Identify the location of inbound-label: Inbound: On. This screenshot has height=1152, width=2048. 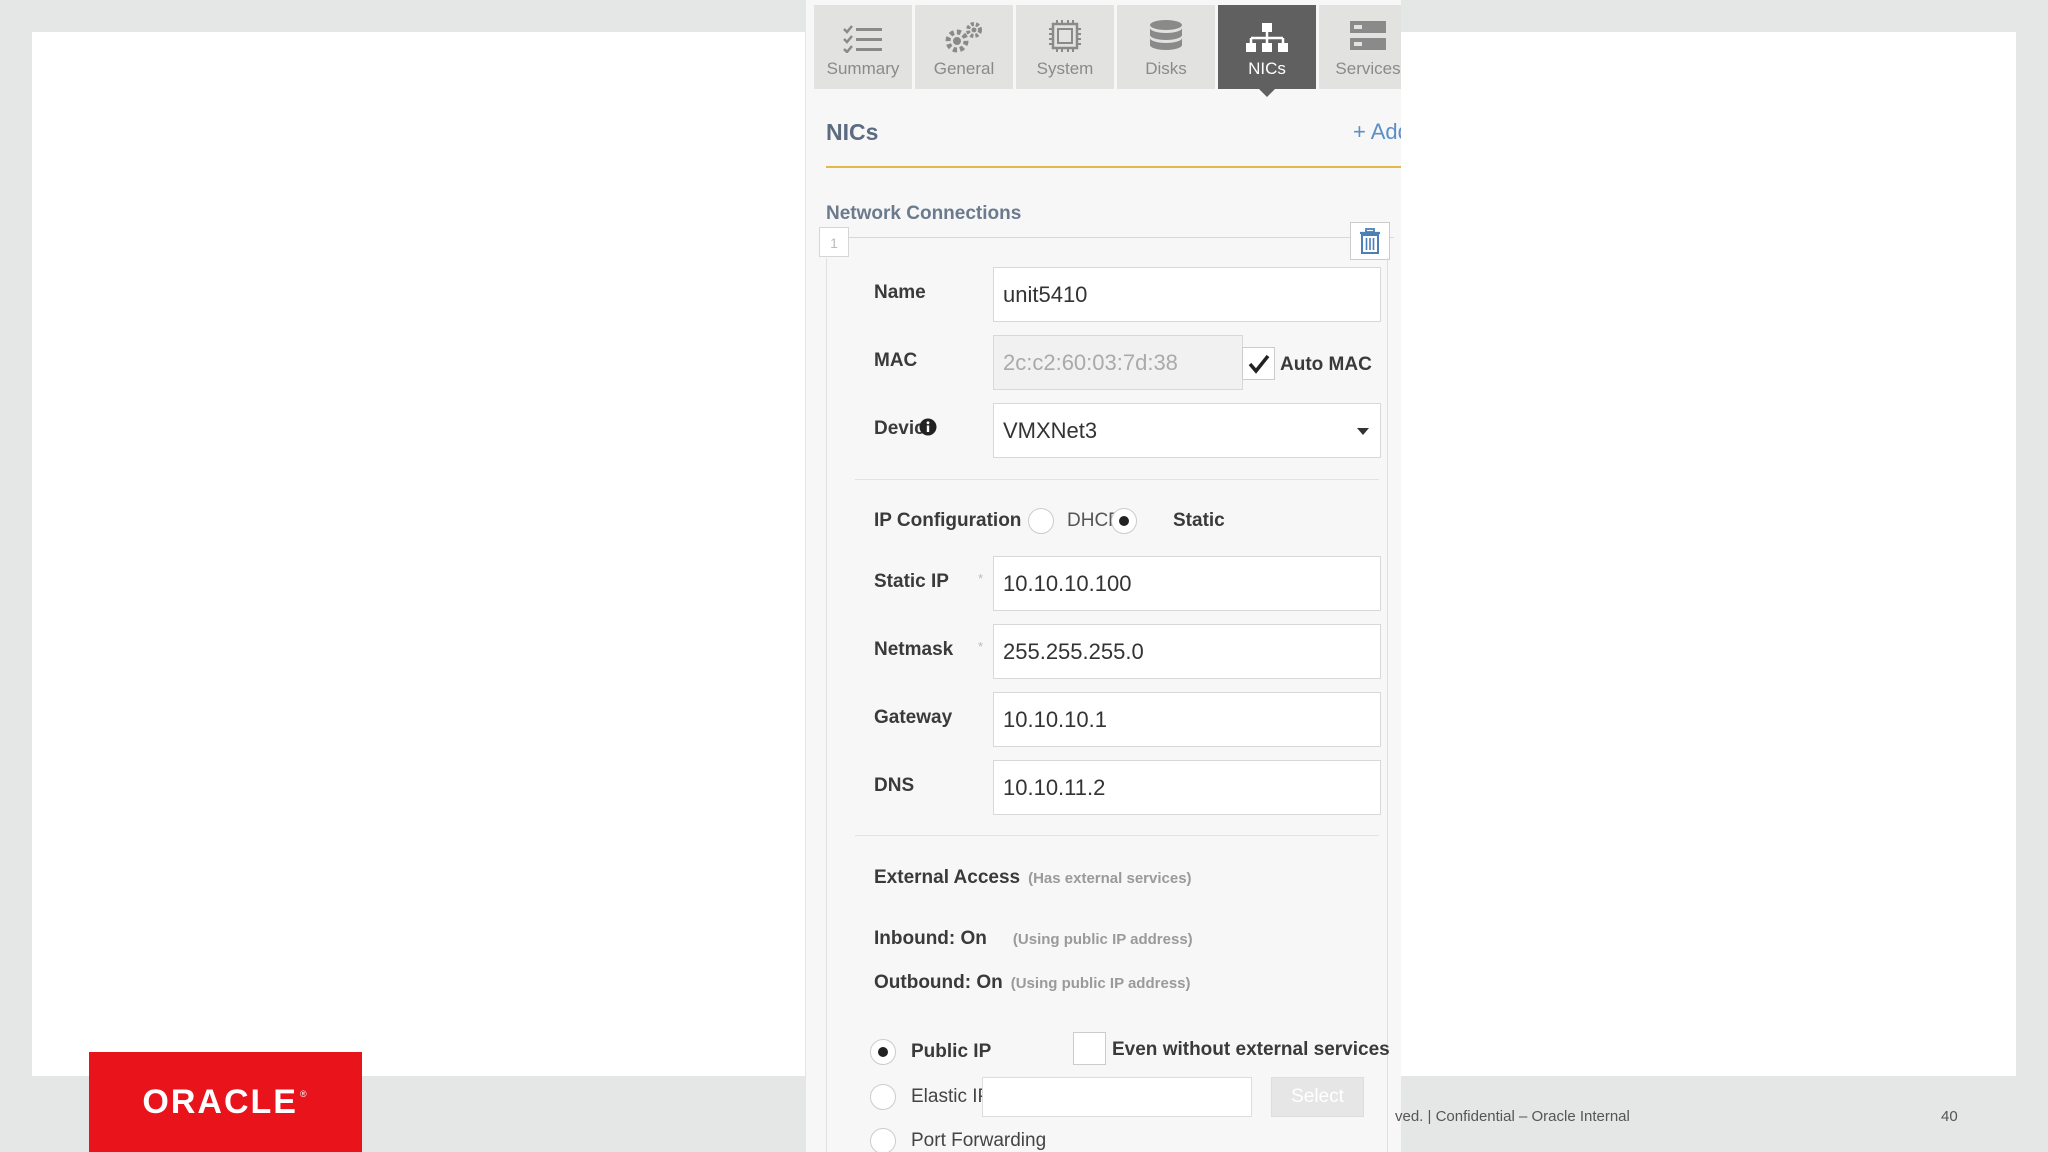
(930, 938).